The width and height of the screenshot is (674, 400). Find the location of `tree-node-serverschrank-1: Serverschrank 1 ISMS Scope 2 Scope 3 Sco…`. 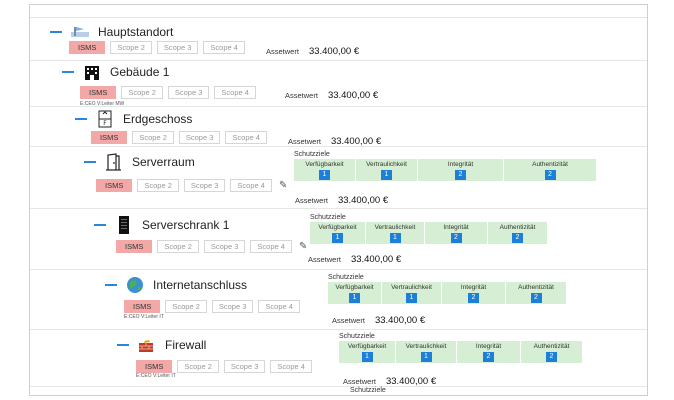

tree-node-serverschrank-1: Serverschrank 1 ISMS Scope 2 Scope 3 Sco… is located at coordinates (338, 239).